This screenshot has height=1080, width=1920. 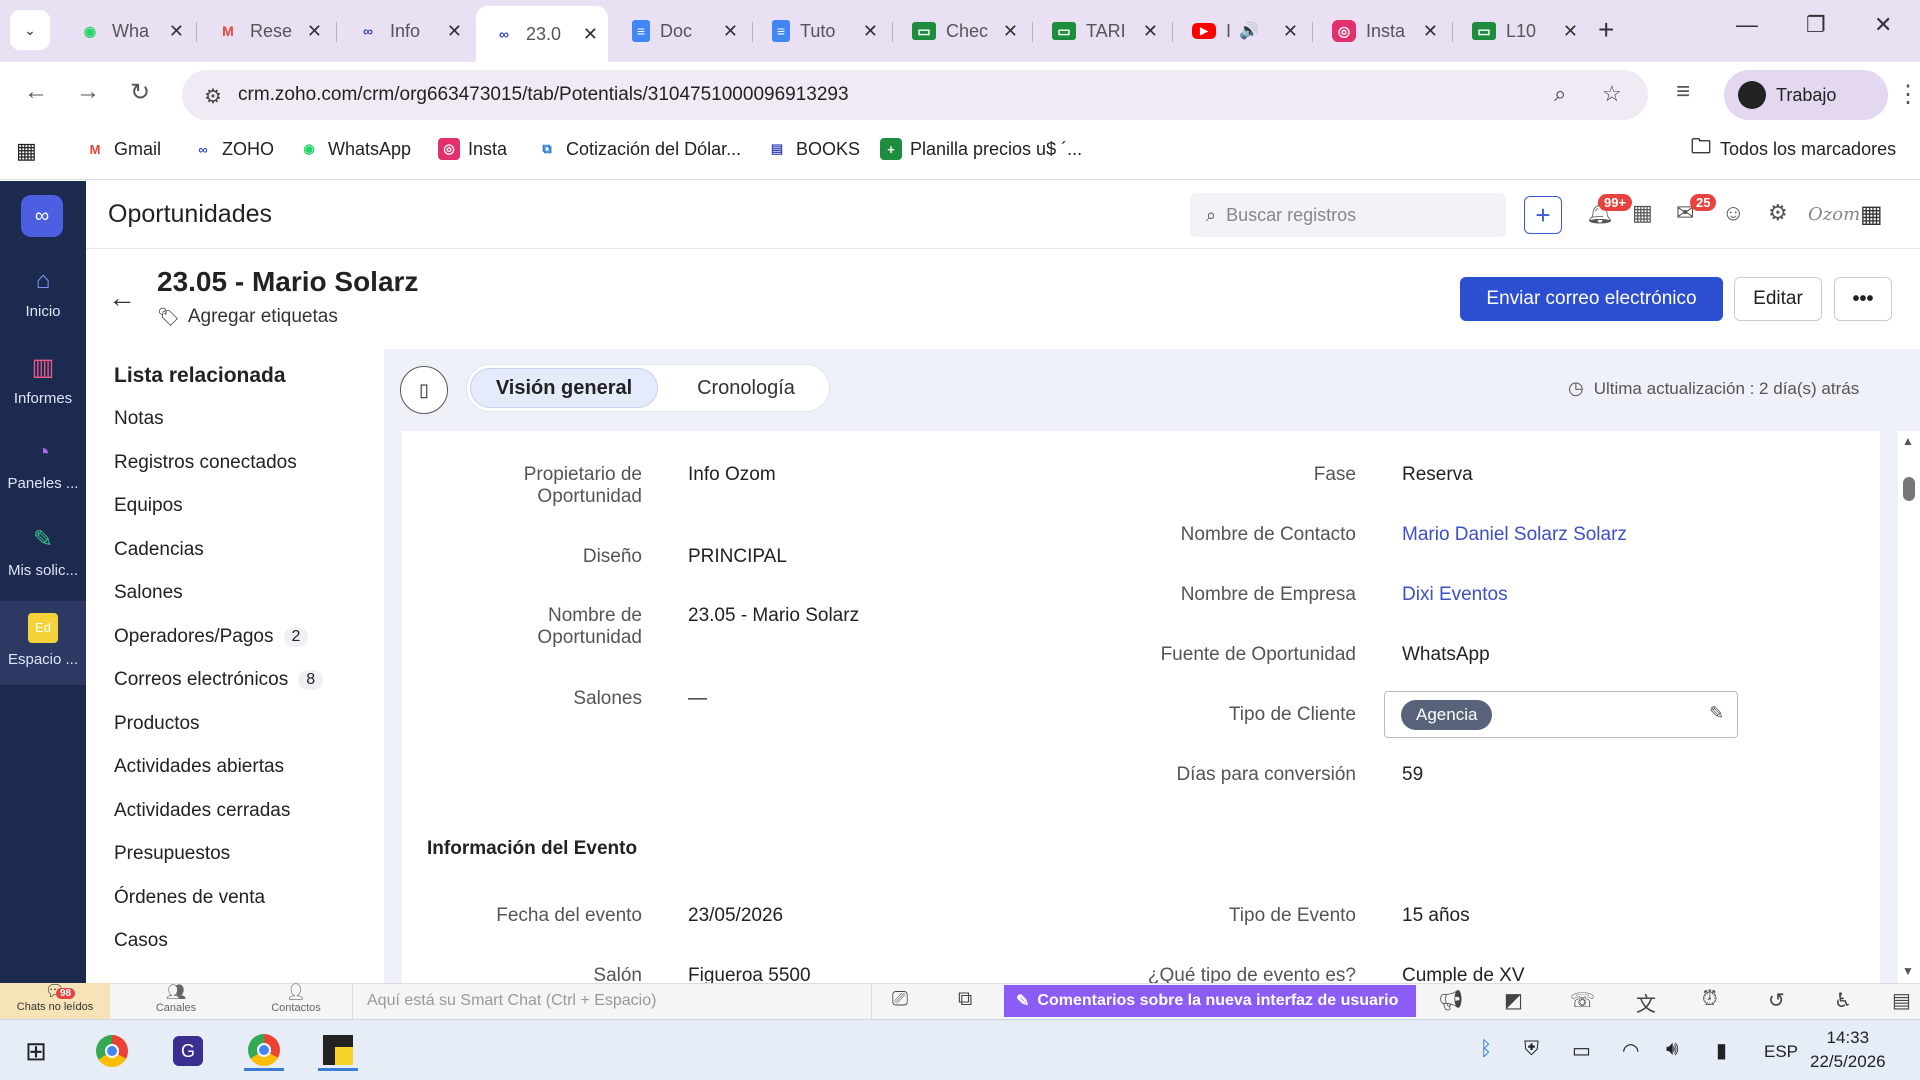 I want to click on profile-button: Trabajo, so click(x=1806, y=95).